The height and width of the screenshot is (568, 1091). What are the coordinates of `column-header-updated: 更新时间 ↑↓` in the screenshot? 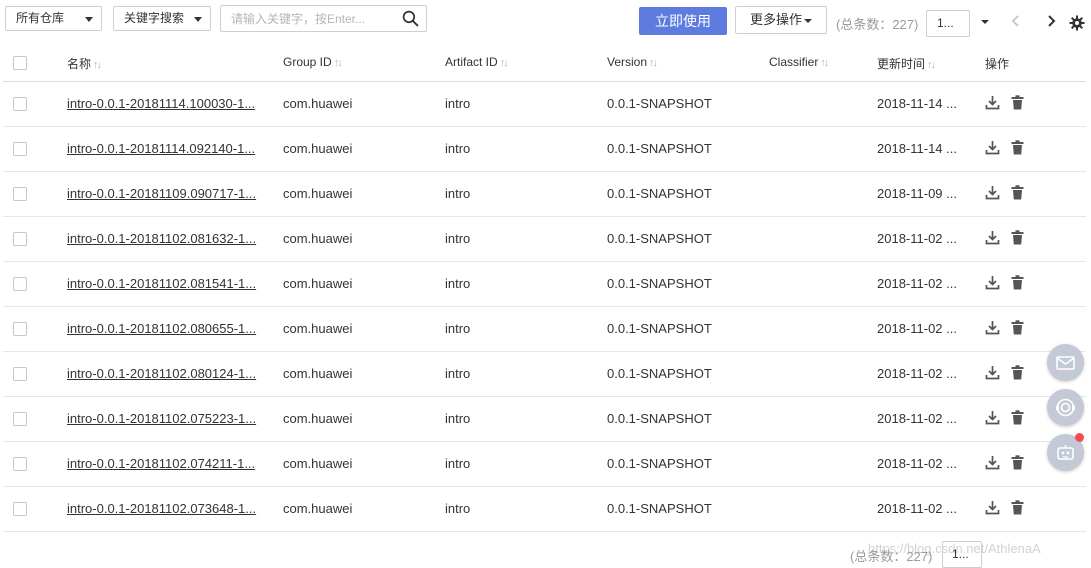 It's located at (906, 63).